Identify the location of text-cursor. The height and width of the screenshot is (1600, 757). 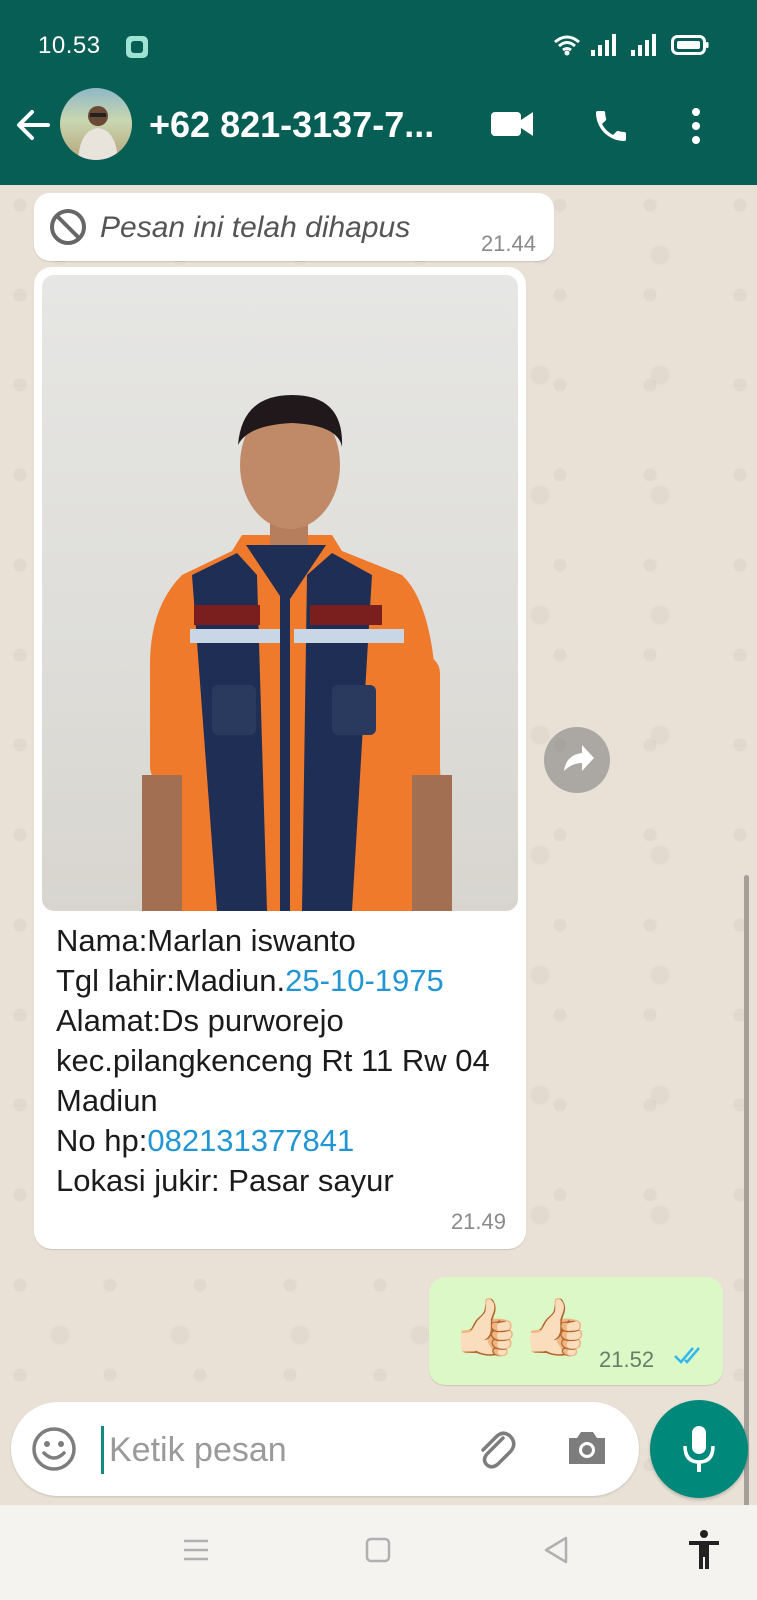
(102, 1450).